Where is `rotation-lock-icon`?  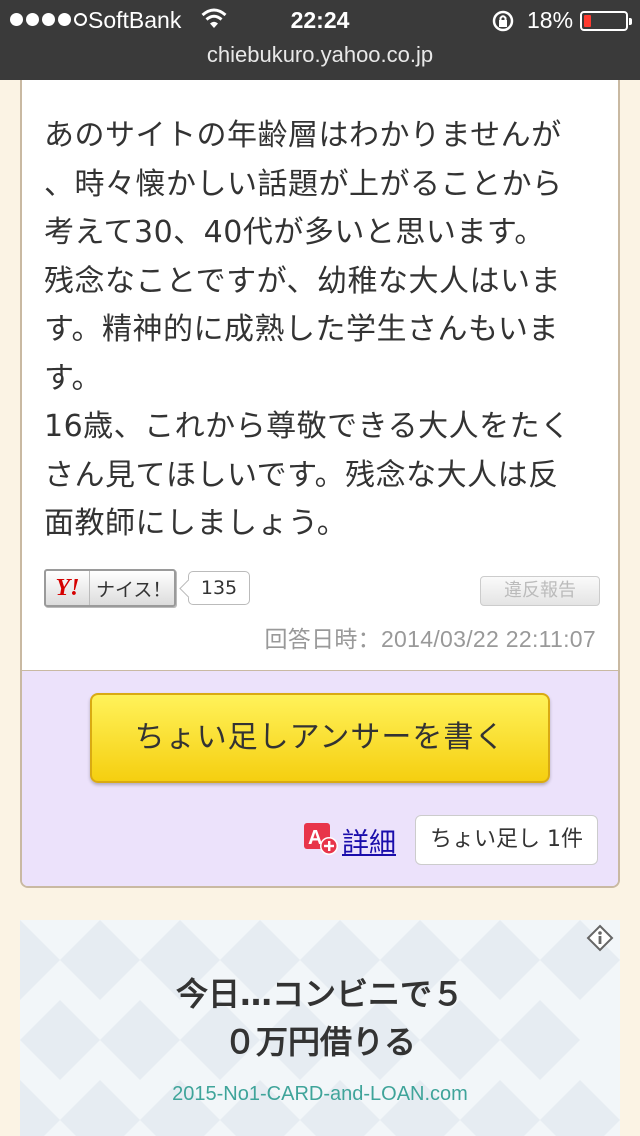 rotation-lock-icon is located at coordinates (503, 21).